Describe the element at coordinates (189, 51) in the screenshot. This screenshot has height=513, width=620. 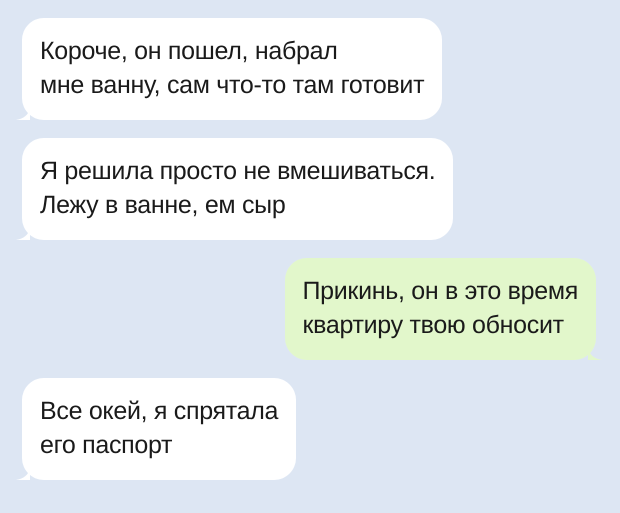
I see `message-text: Короче, он пошел, набрал` at that location.